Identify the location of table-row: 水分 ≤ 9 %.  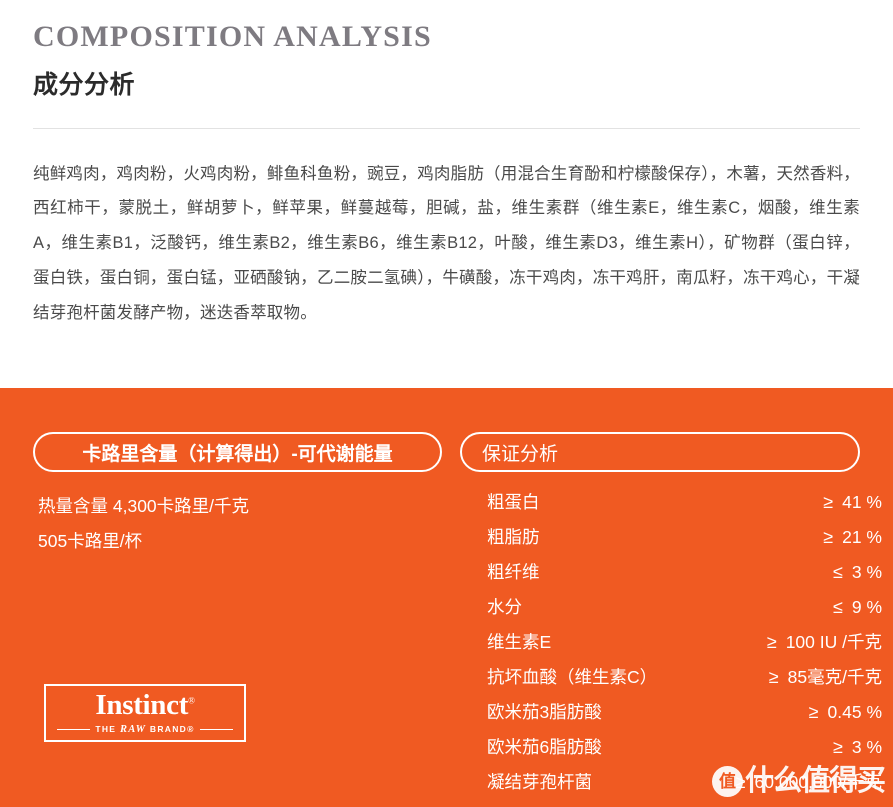
(684, 611).